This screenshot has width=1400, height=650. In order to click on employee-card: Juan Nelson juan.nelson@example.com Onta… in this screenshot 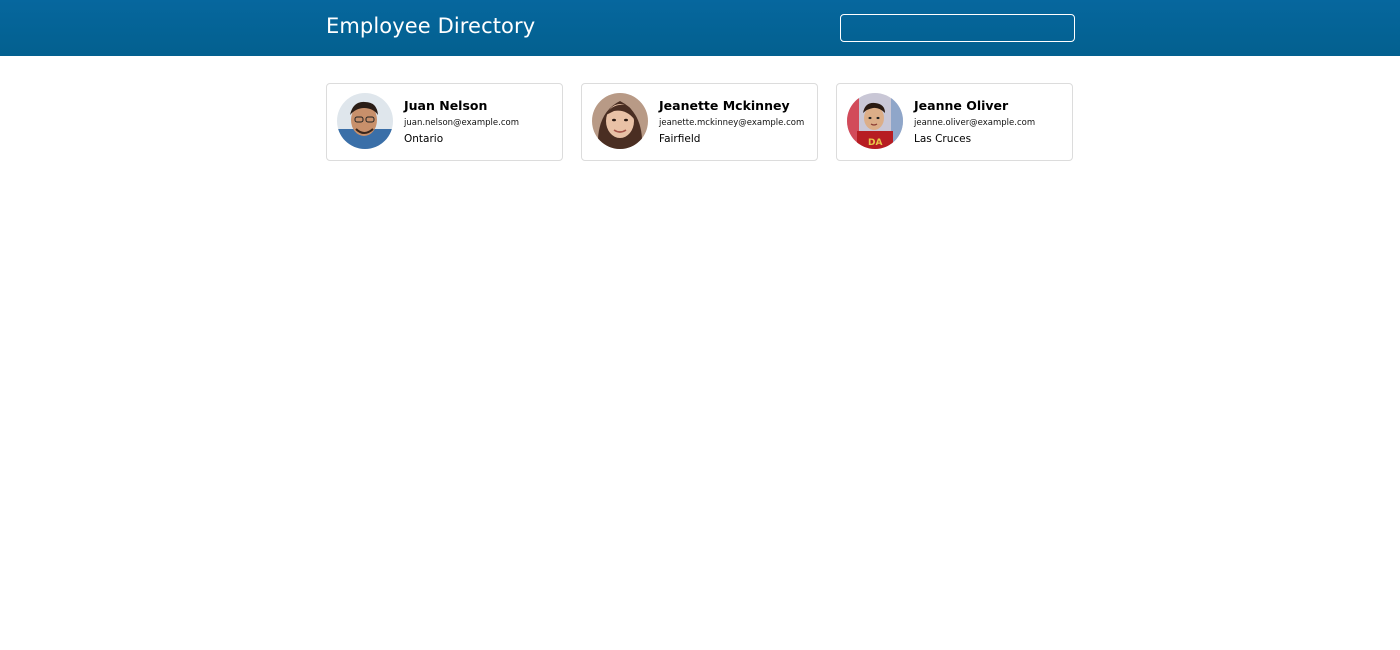, I will do `click(444, 122)`.